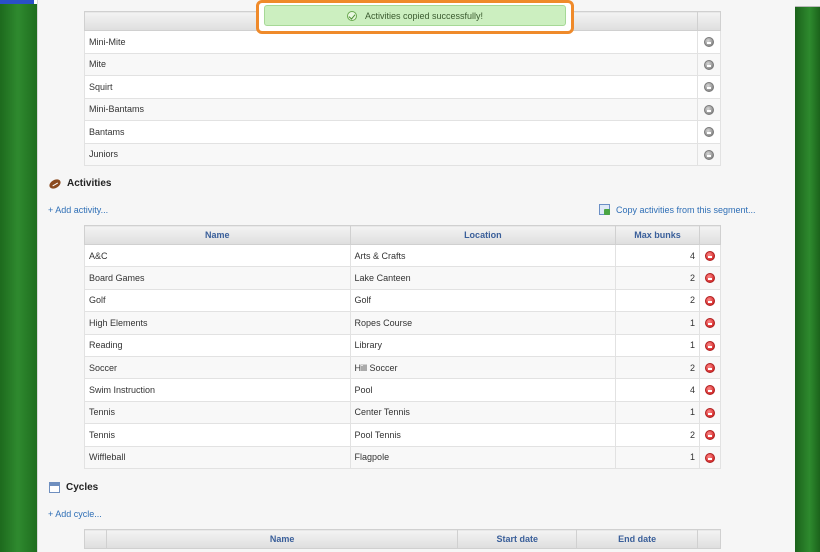  What do you see at coordinates (657, 235) in the screenshot?
I see `activities-header-max-bunks: Max bunks` at bounding box center [657, 235].